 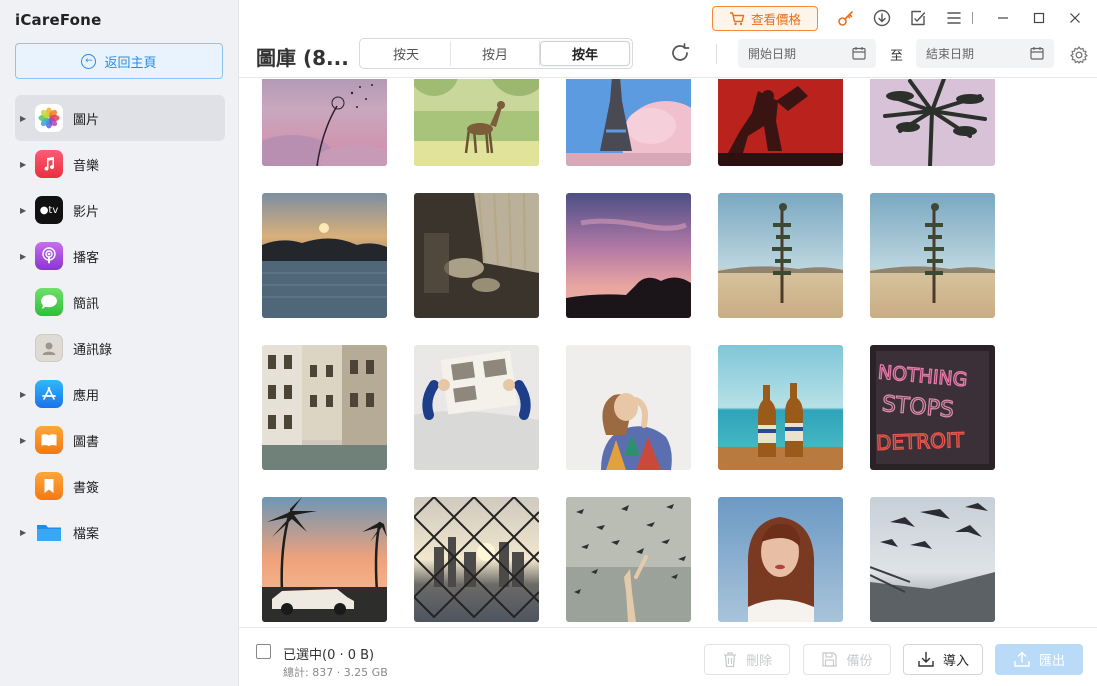 What do you see at coordinates (830, 659) in the screenshot?
I see `save-icon` at bounding box center [830, 659].